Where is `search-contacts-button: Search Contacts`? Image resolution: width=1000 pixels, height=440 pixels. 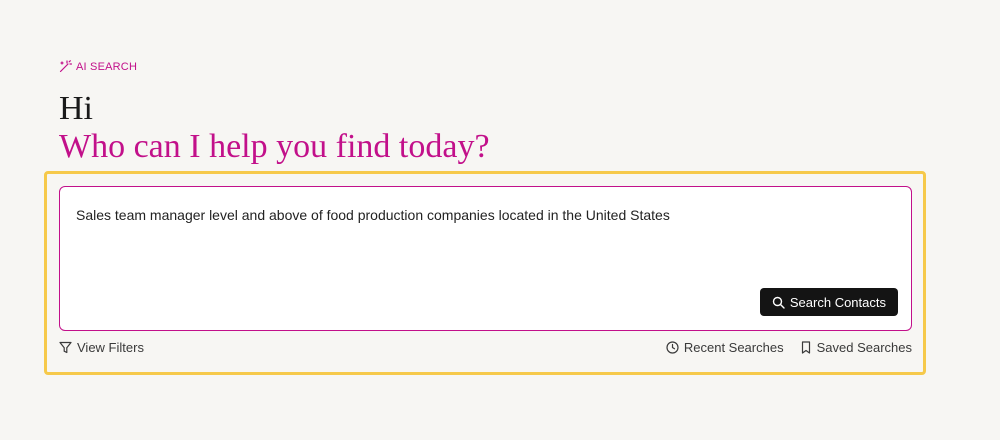 search-contacts-button: Search Contacts is located at coordinates (828, 302).